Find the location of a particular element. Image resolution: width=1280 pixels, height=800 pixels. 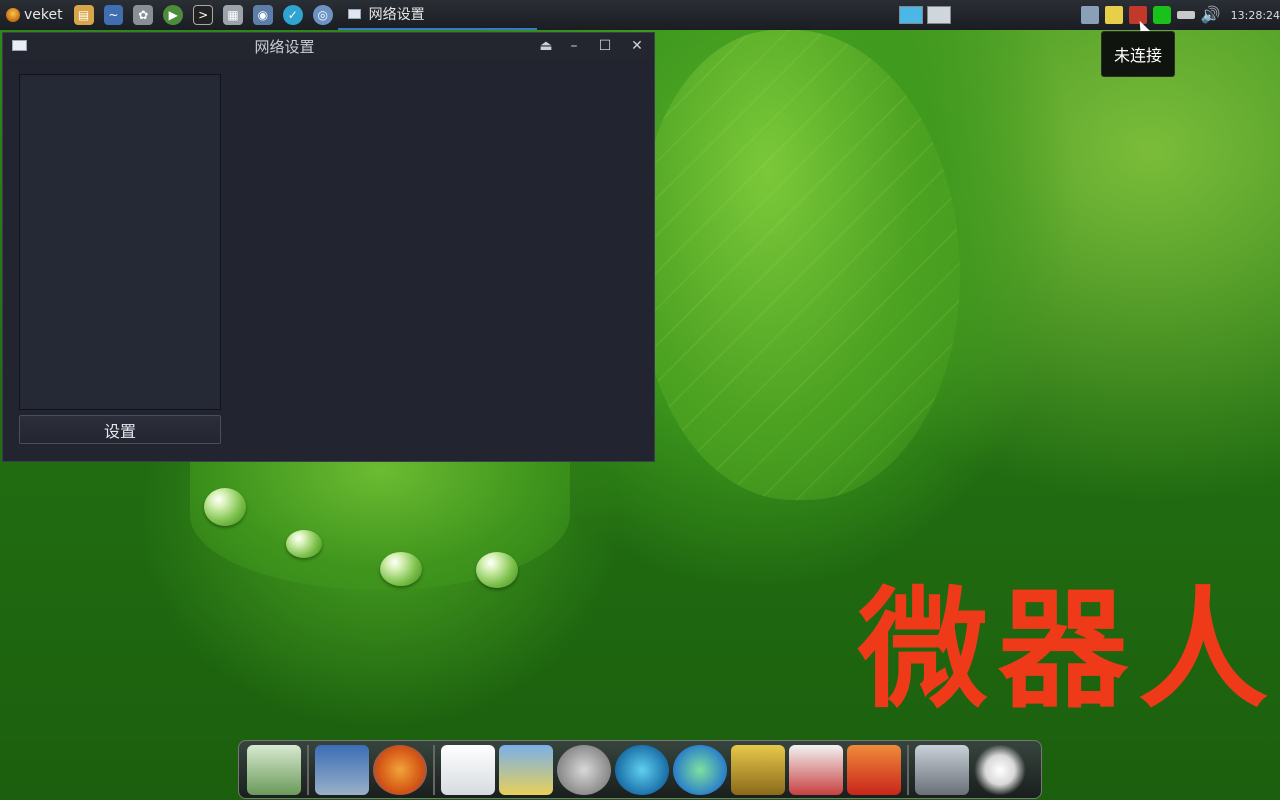

brightness-icon is located at coordinates (1000, 769).